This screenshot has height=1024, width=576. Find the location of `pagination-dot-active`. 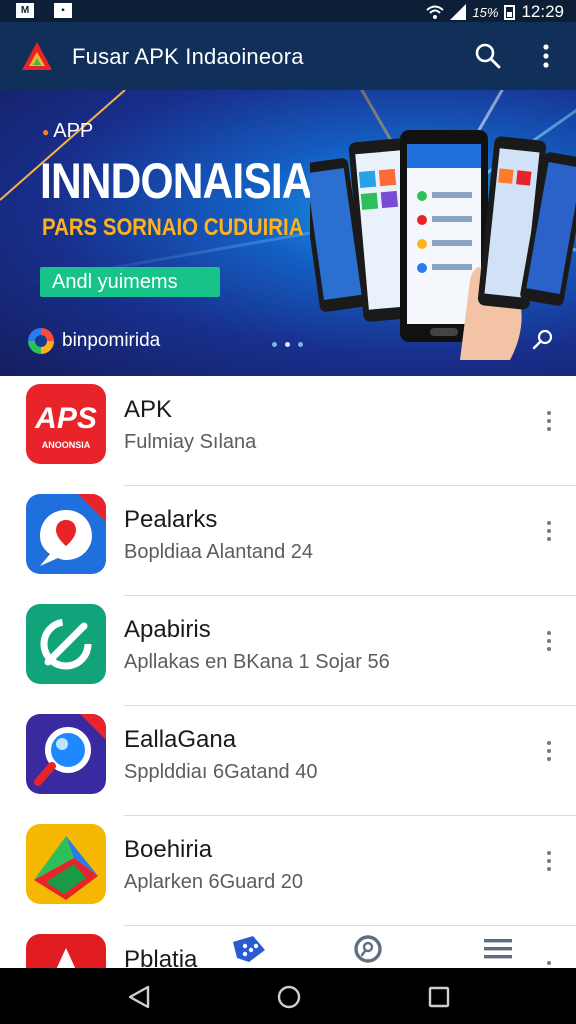

pagination-dot-active is located at coordinates (287, 344).